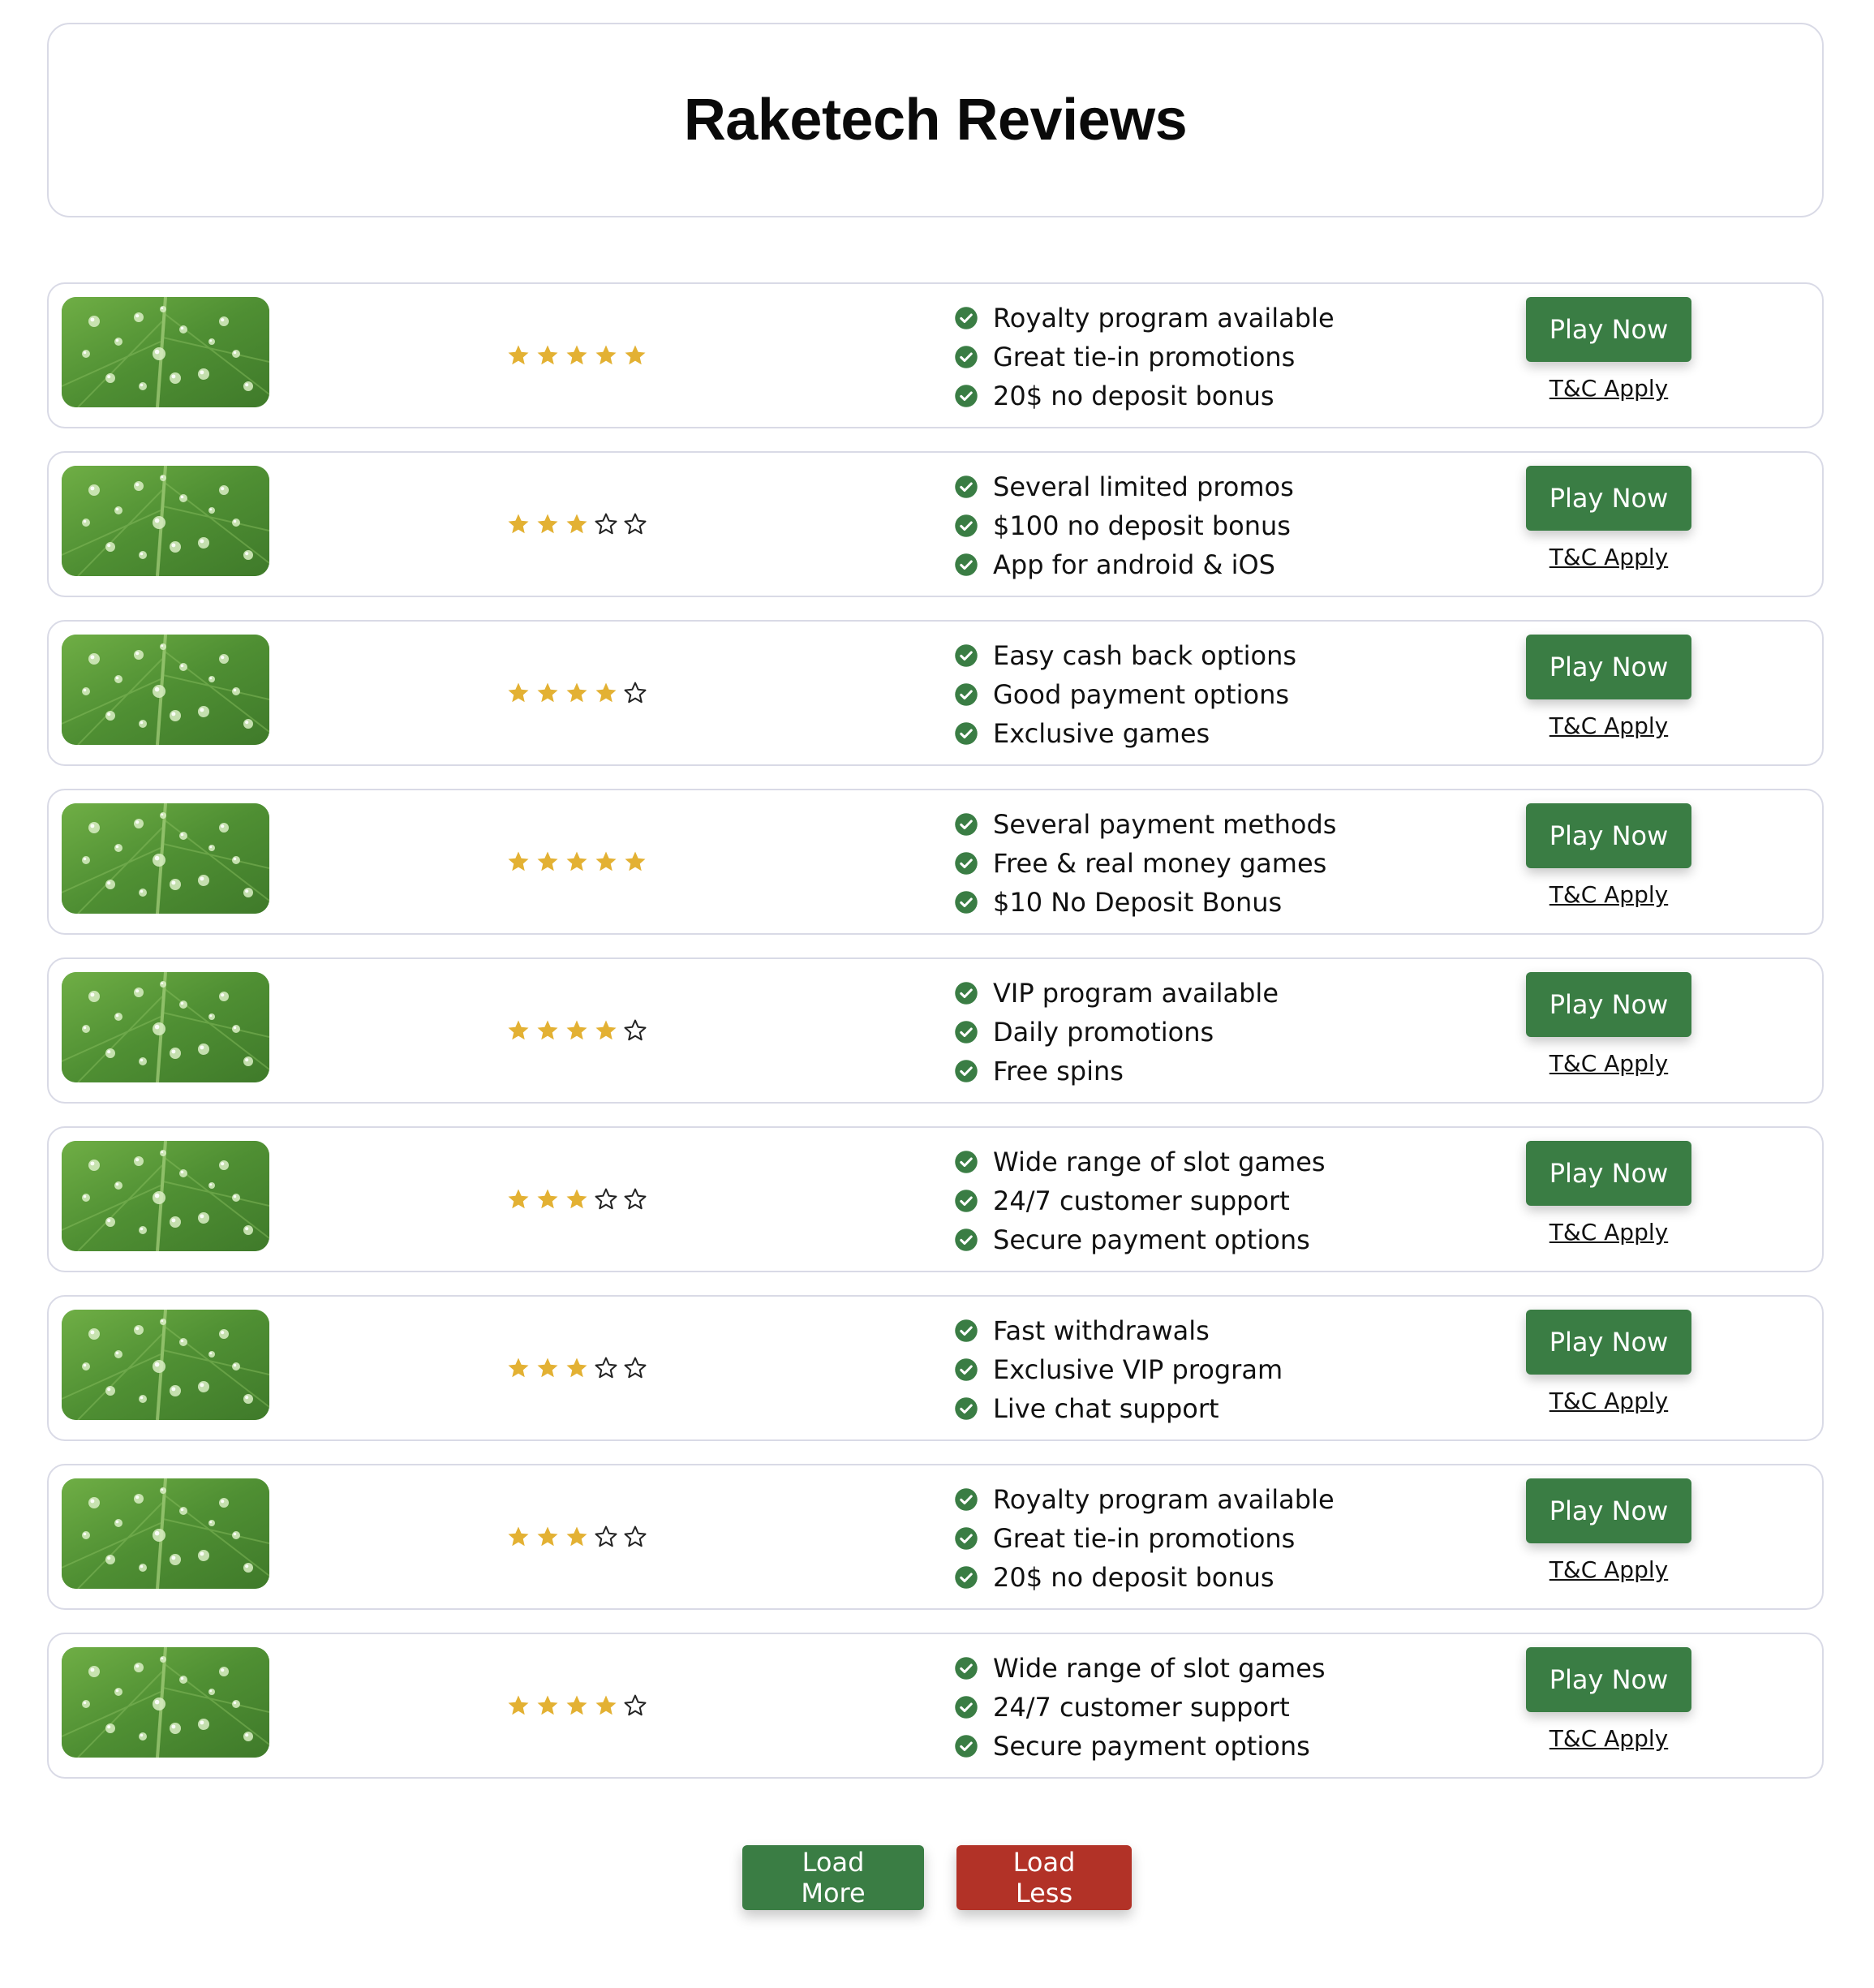 Image resolution: width=1874 pixels, height=1988 pixels. I want to click on feature-text: $10 No Deposit Bonus, so click(1138, 902).